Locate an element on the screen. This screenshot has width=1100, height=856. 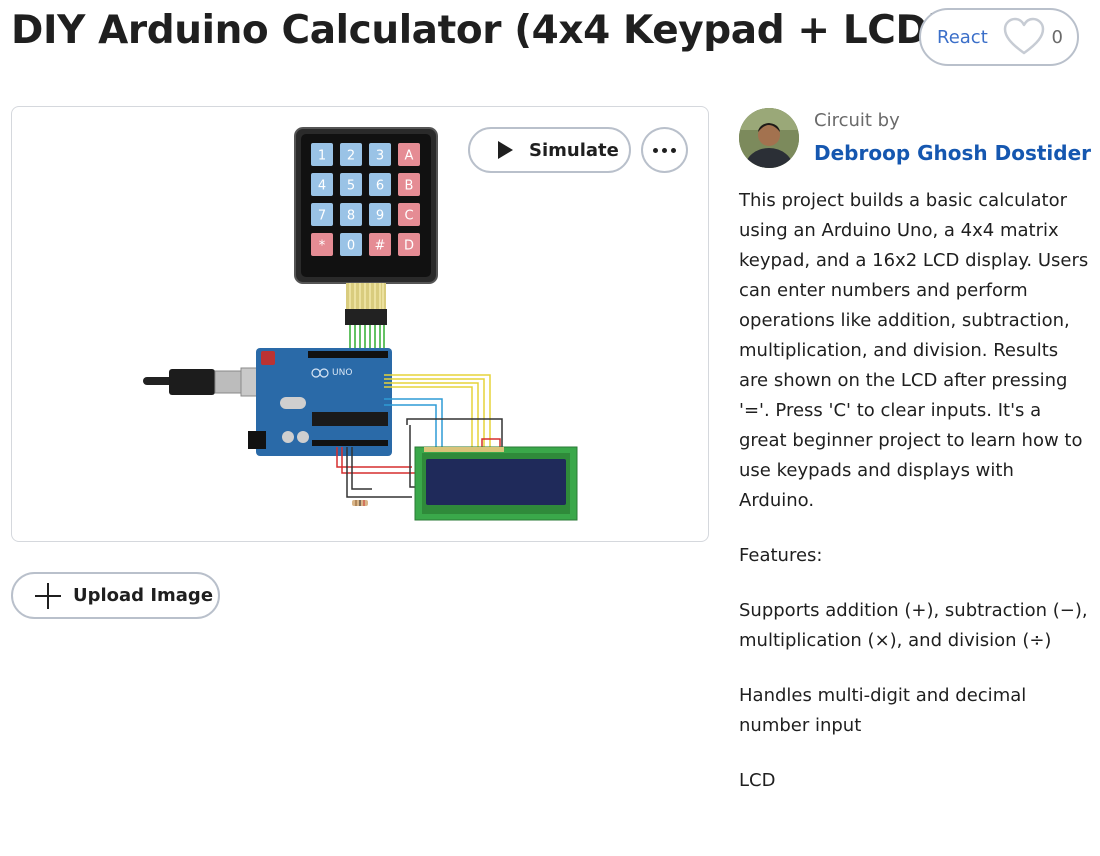
keypad-4x4: 1 2 3 A 4 5 6 B 7 8 9 C * 0 # D is located at coordinates (366, 226).